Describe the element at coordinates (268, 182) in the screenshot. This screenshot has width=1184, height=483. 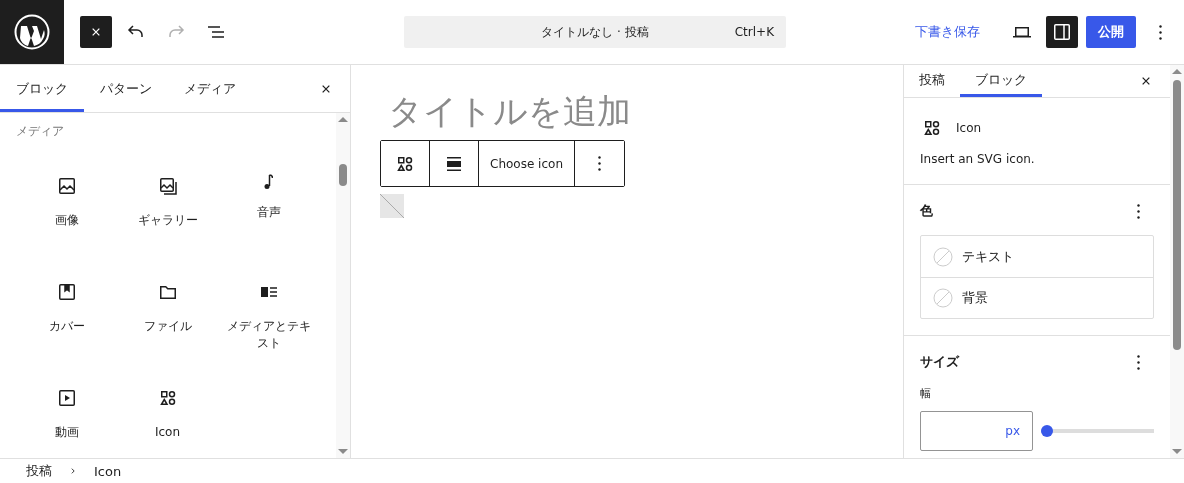
I see `music-note-icon` at that location.